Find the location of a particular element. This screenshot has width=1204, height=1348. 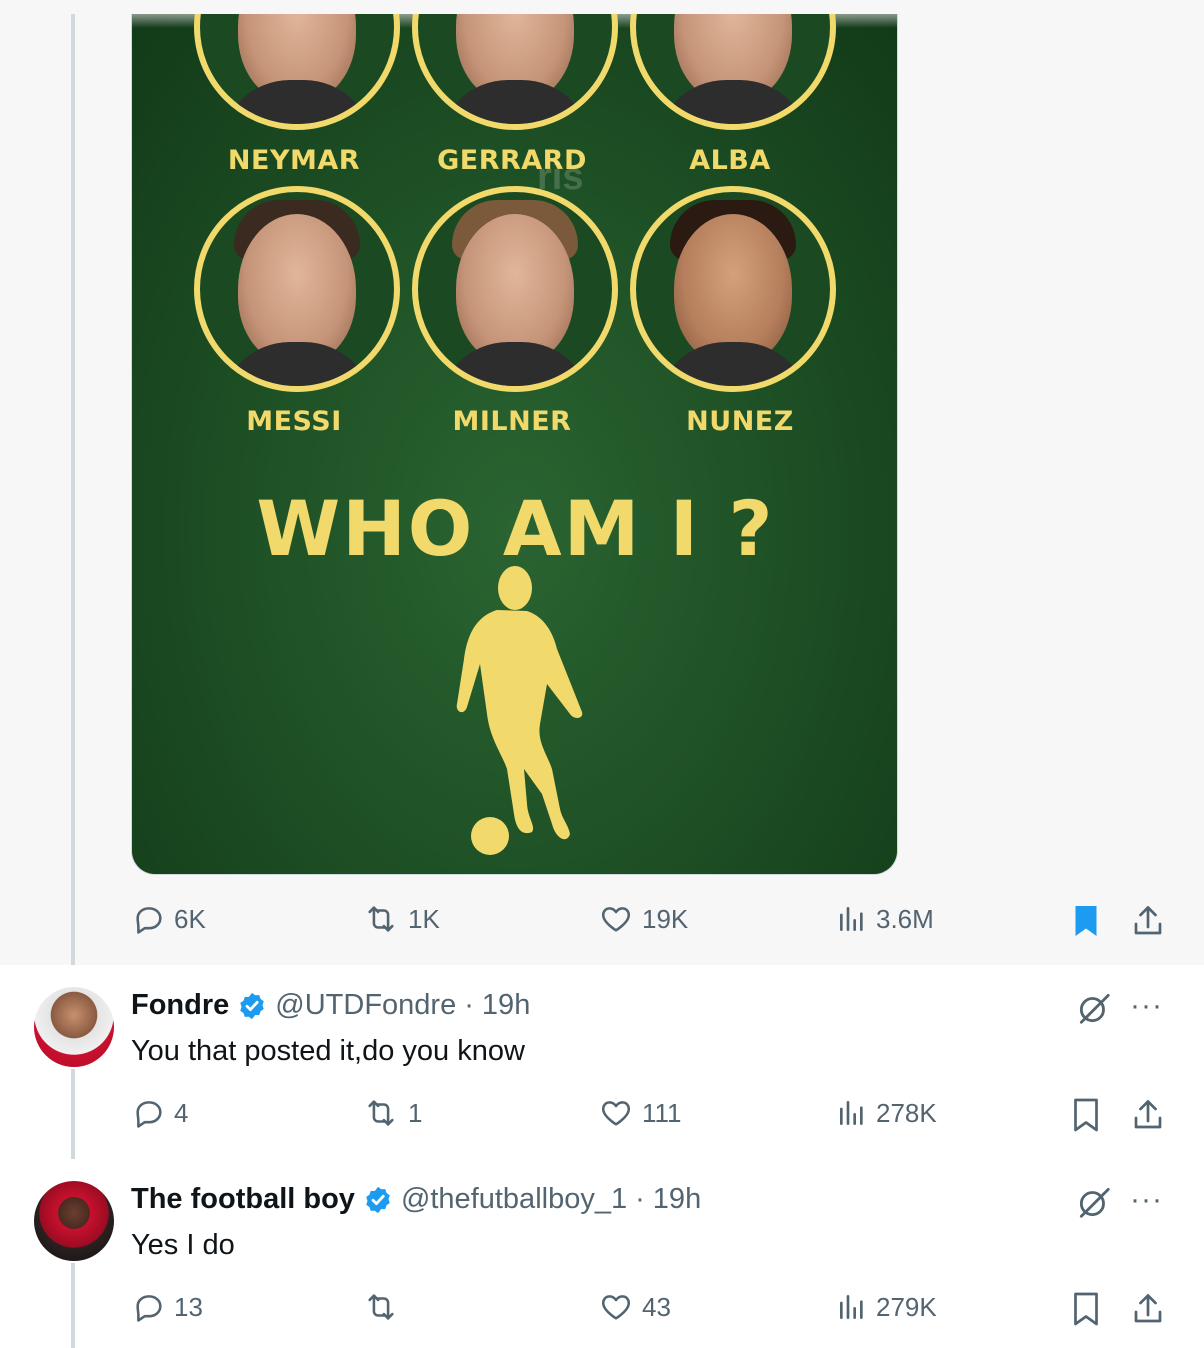

like-button: 19K is located at coordinates (643, 919).